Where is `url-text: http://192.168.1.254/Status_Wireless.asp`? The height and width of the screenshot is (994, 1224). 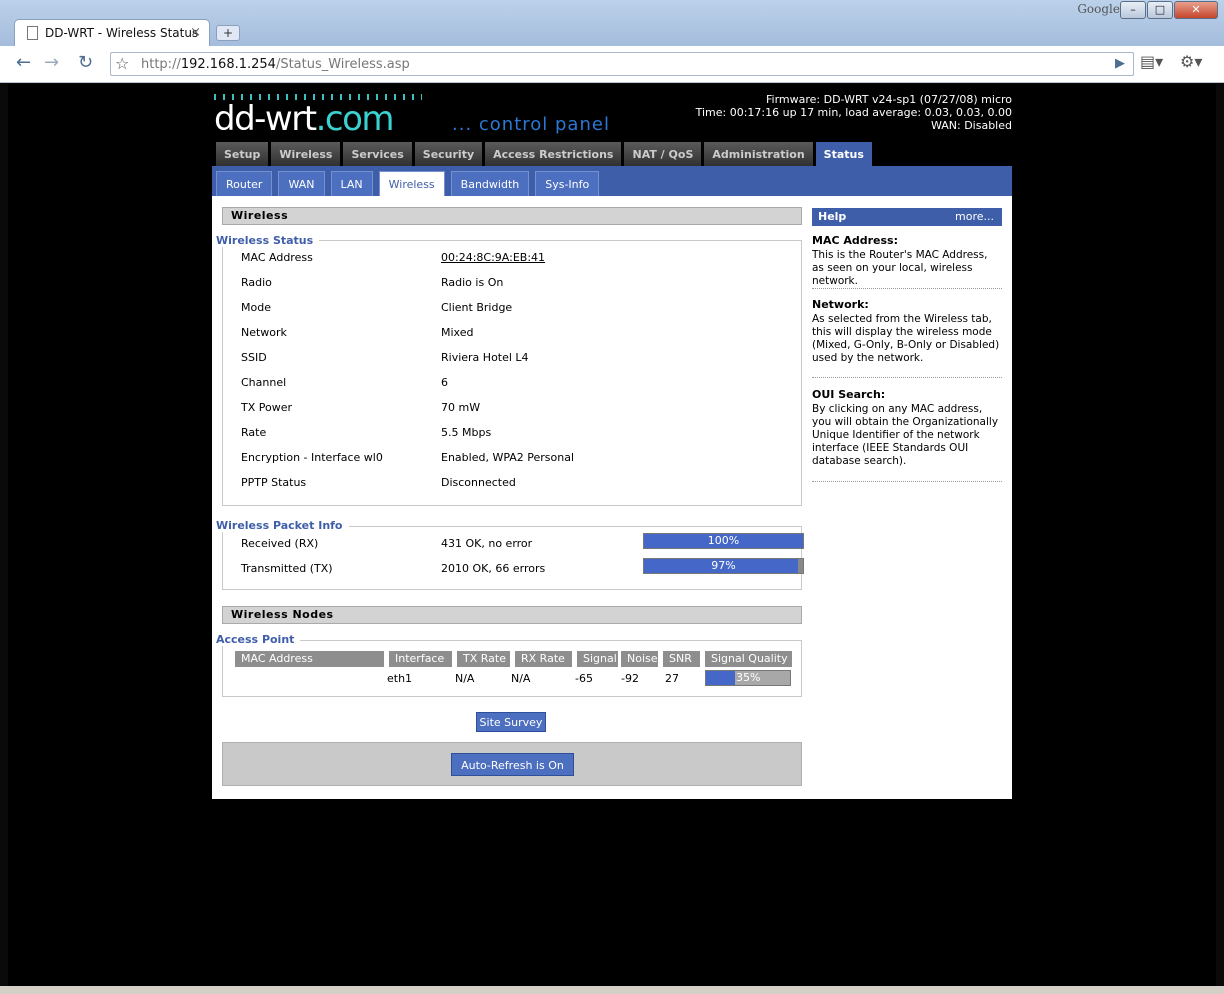
url-text: http://192.168.1.254/Status_Wireless.asp is located at coordinates (275, 64).